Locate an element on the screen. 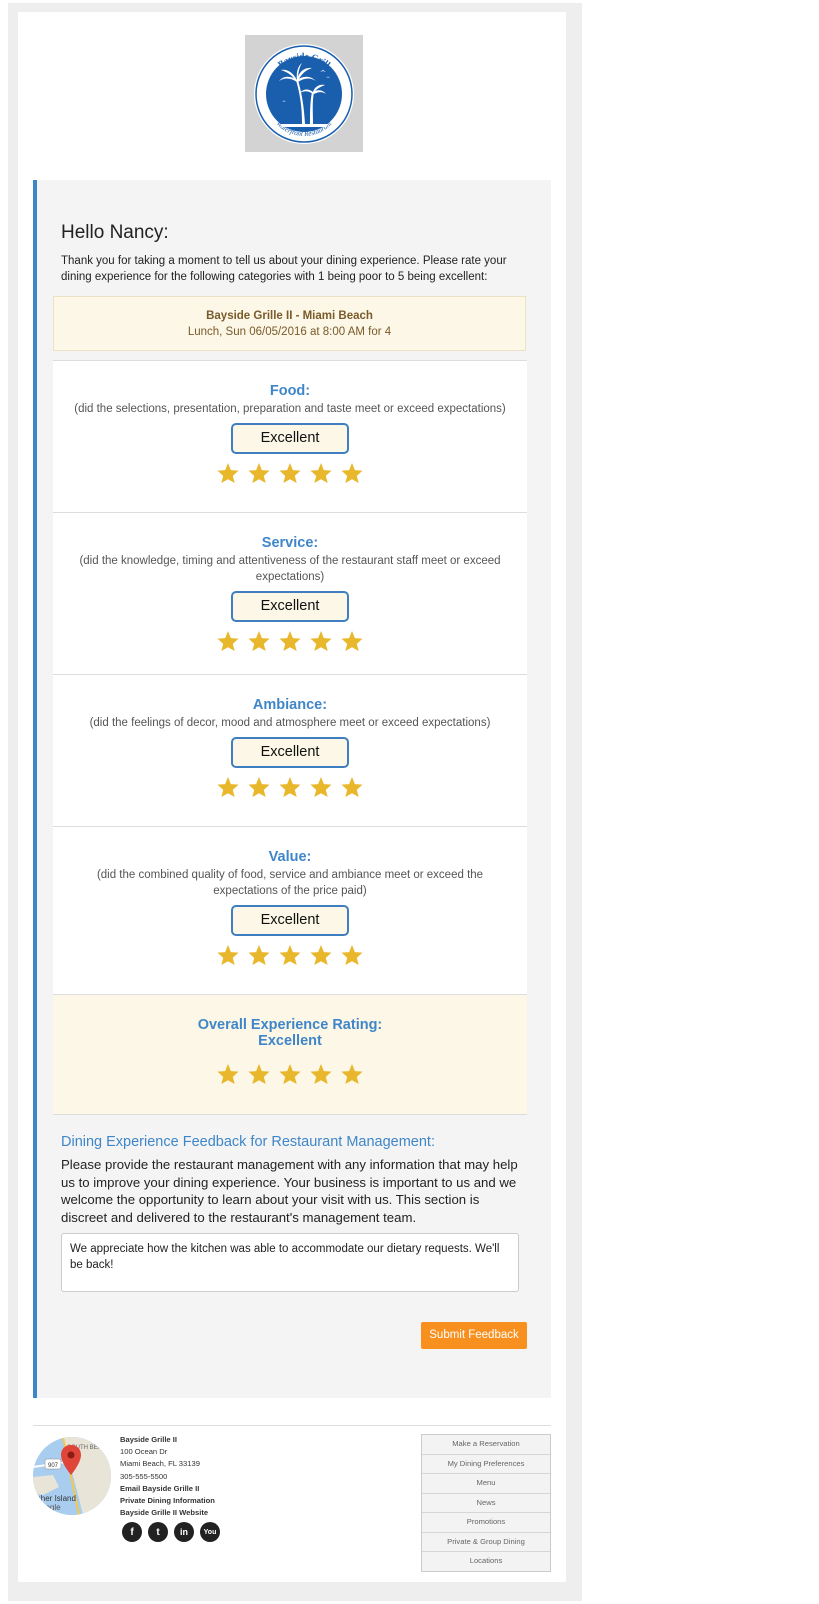 The image size is (819, 1604). linkedin-icon: in is located at coordinates (184, 1532).